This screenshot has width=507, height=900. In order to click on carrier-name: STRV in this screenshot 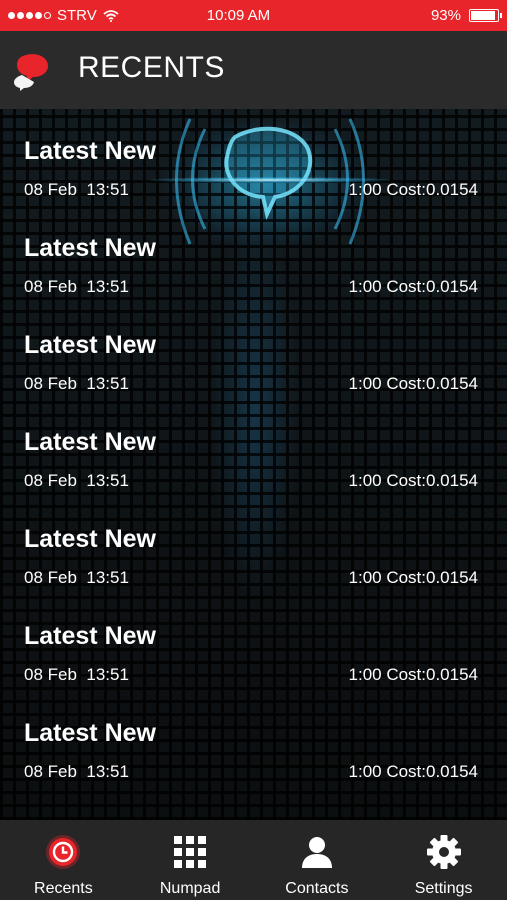, I will do `click(77, 15)`.